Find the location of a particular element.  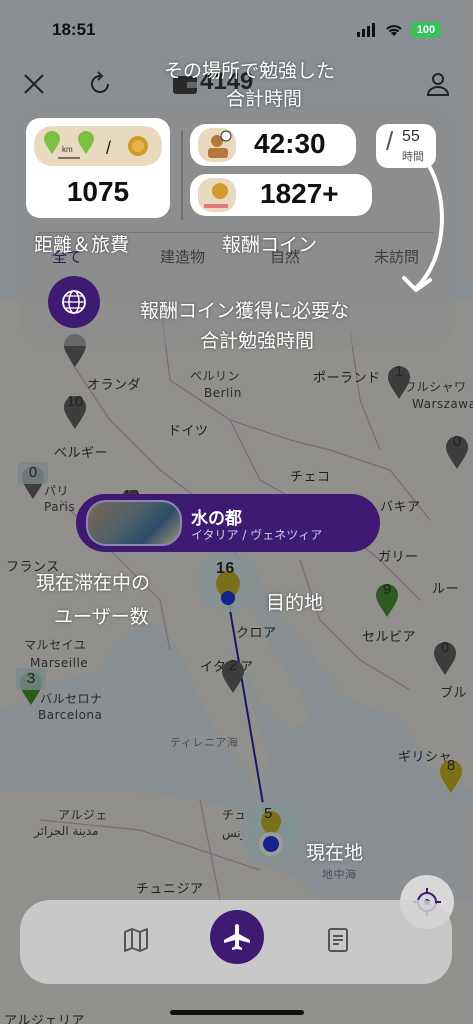

map-label-berlin-jp: ベルリン is located at coordinates (215, 376).